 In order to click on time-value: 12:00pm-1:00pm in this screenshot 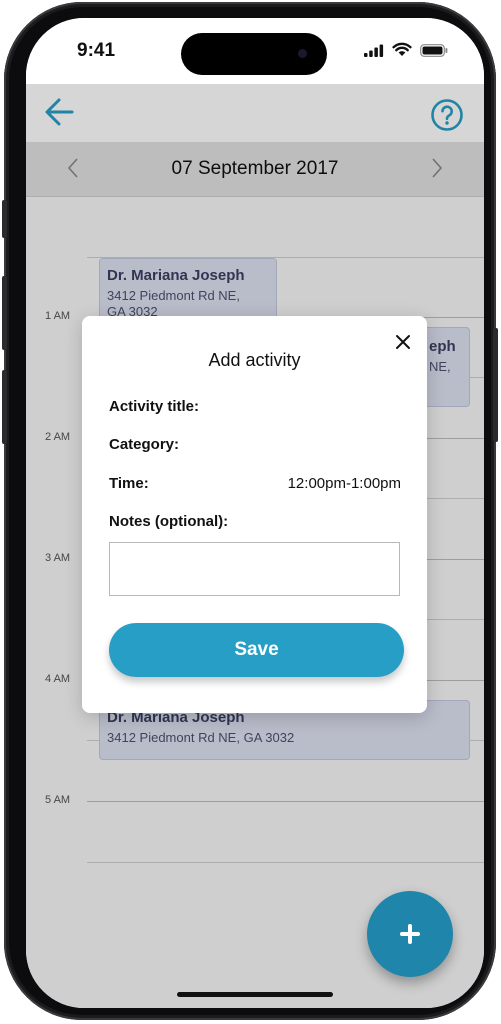, I will do `click(344, 483)`.